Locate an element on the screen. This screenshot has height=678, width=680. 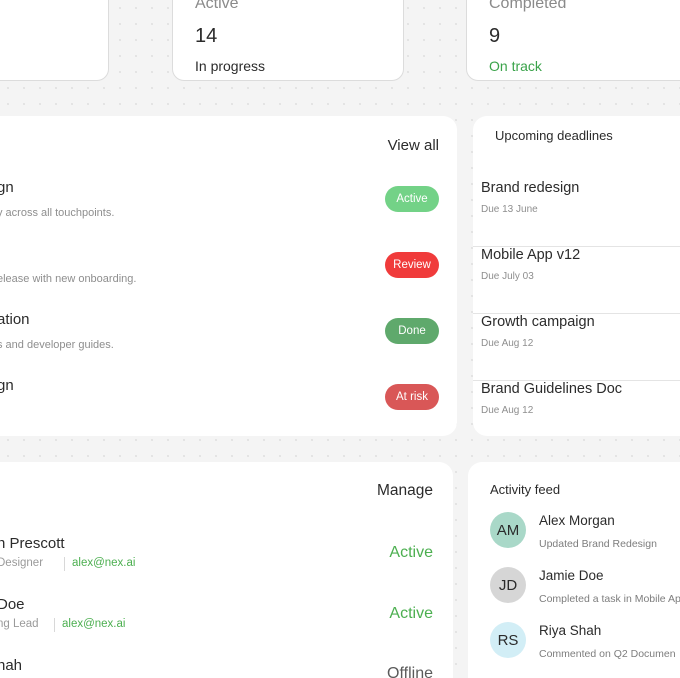
member-role: ng Lead is located at coordinates (19, 624).